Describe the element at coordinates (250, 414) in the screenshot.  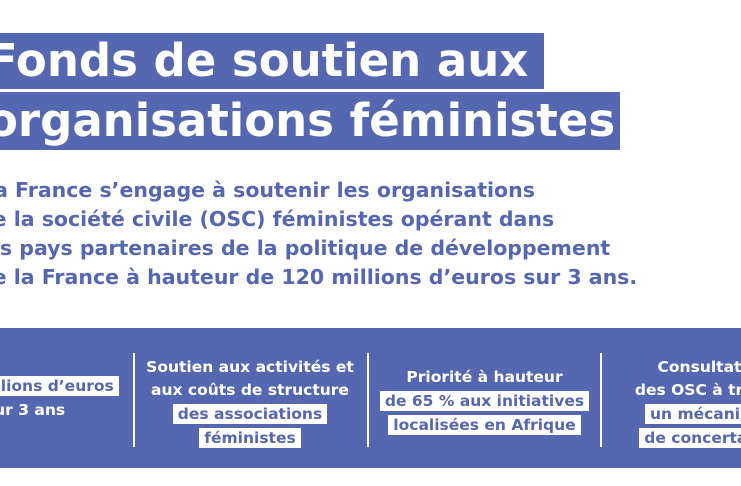
I see `fact-highlight: des associations` at that location.